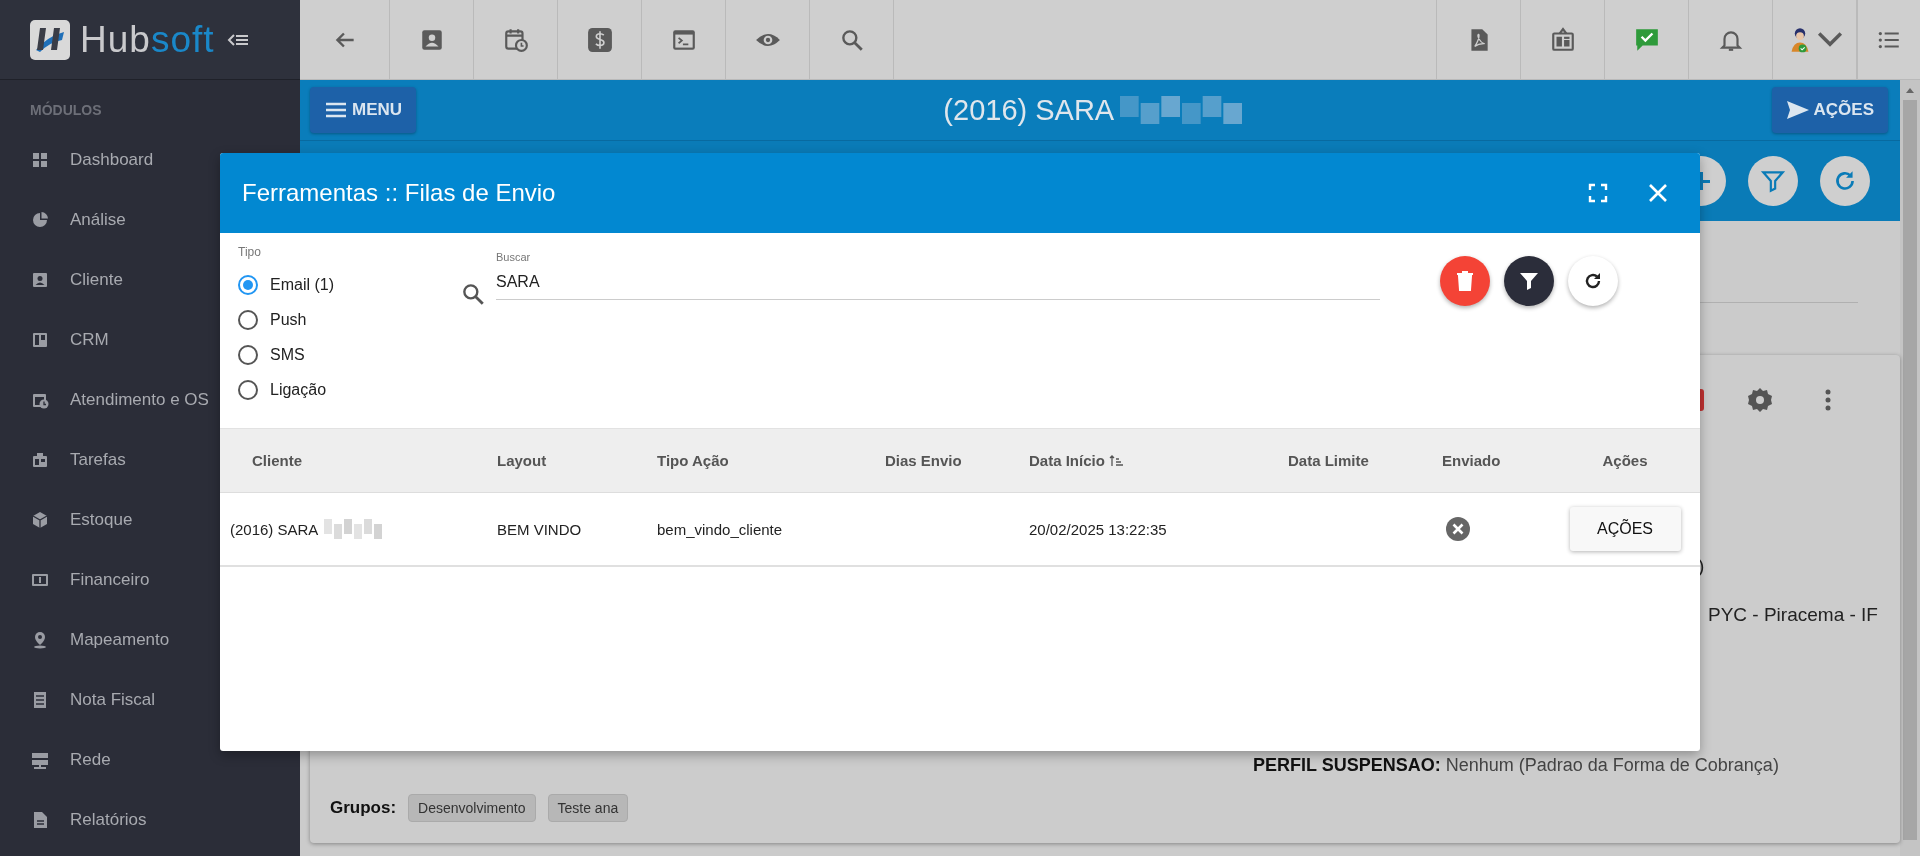 This screenshot has width=1920, height=856. I want to click on refresh-button, so click(1593, 281).